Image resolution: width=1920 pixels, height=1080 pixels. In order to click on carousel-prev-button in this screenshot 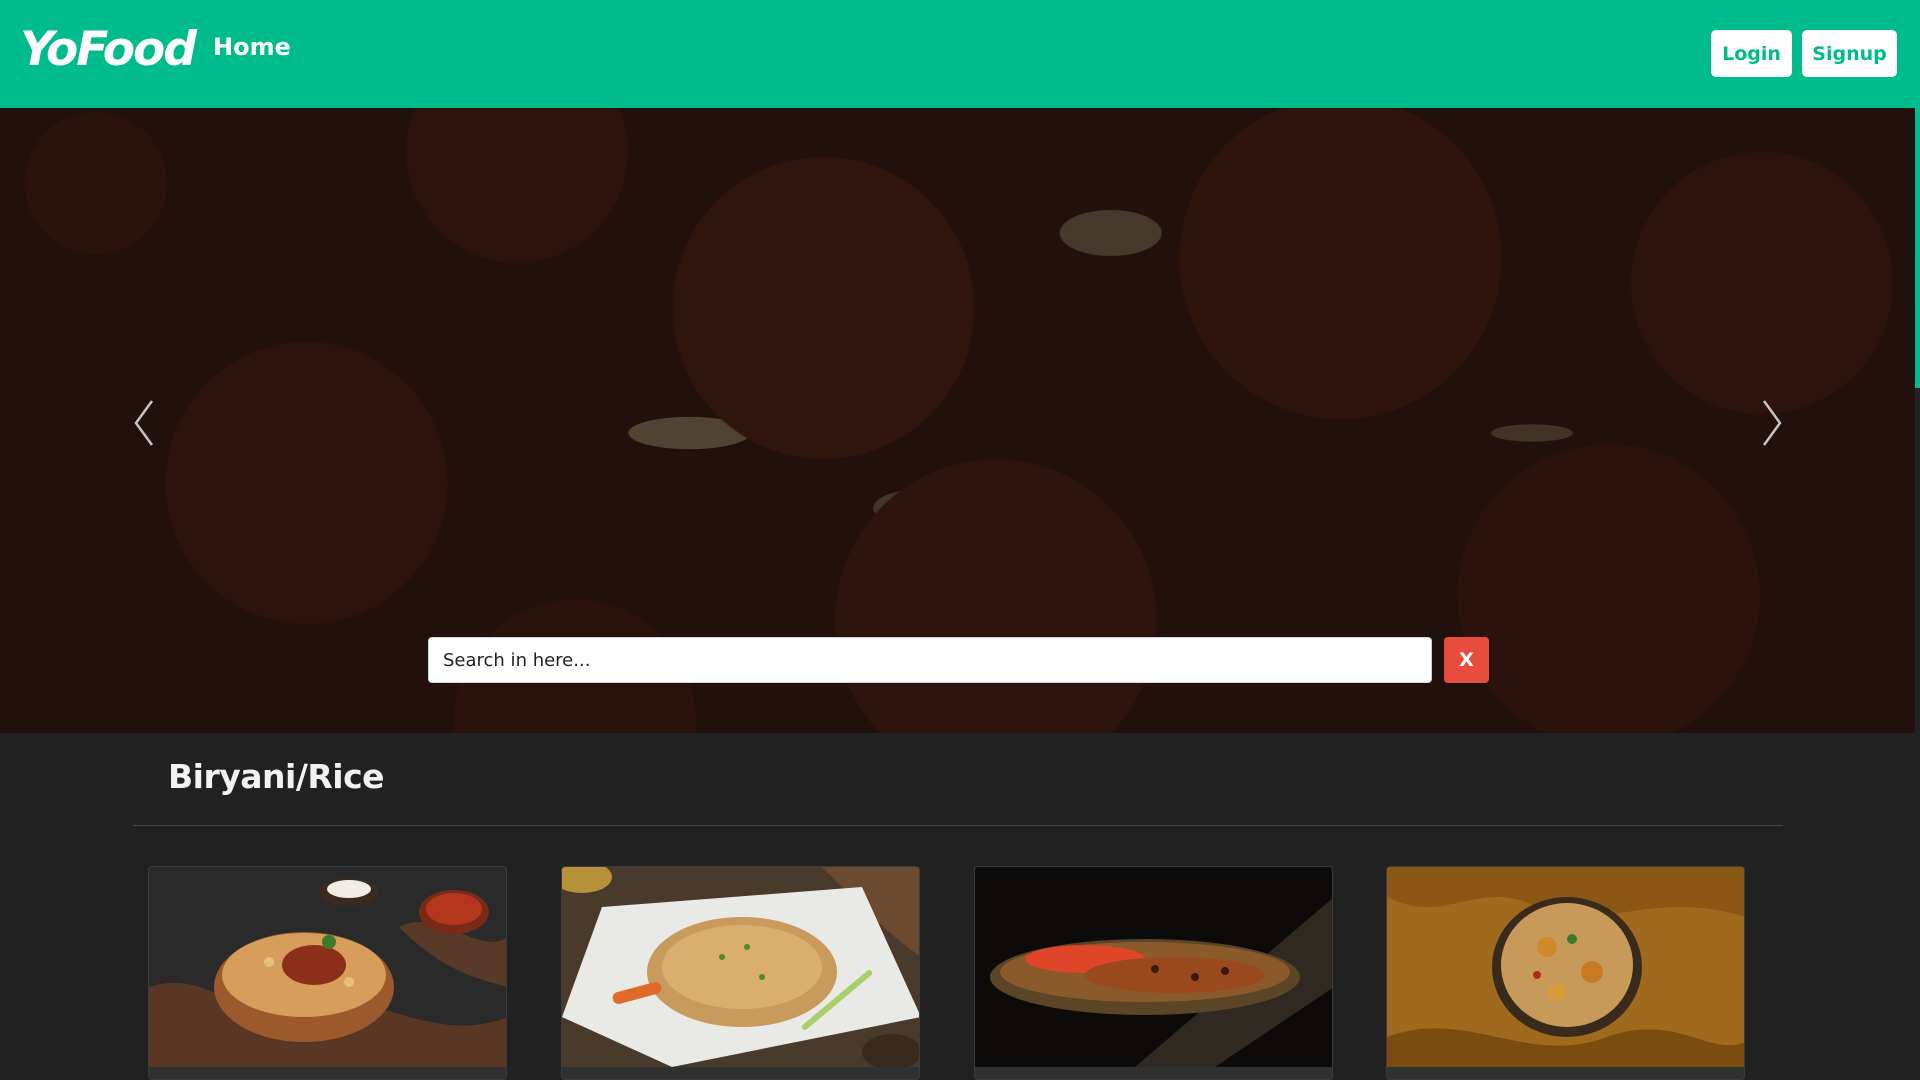, I will do `click(144, 423)`.